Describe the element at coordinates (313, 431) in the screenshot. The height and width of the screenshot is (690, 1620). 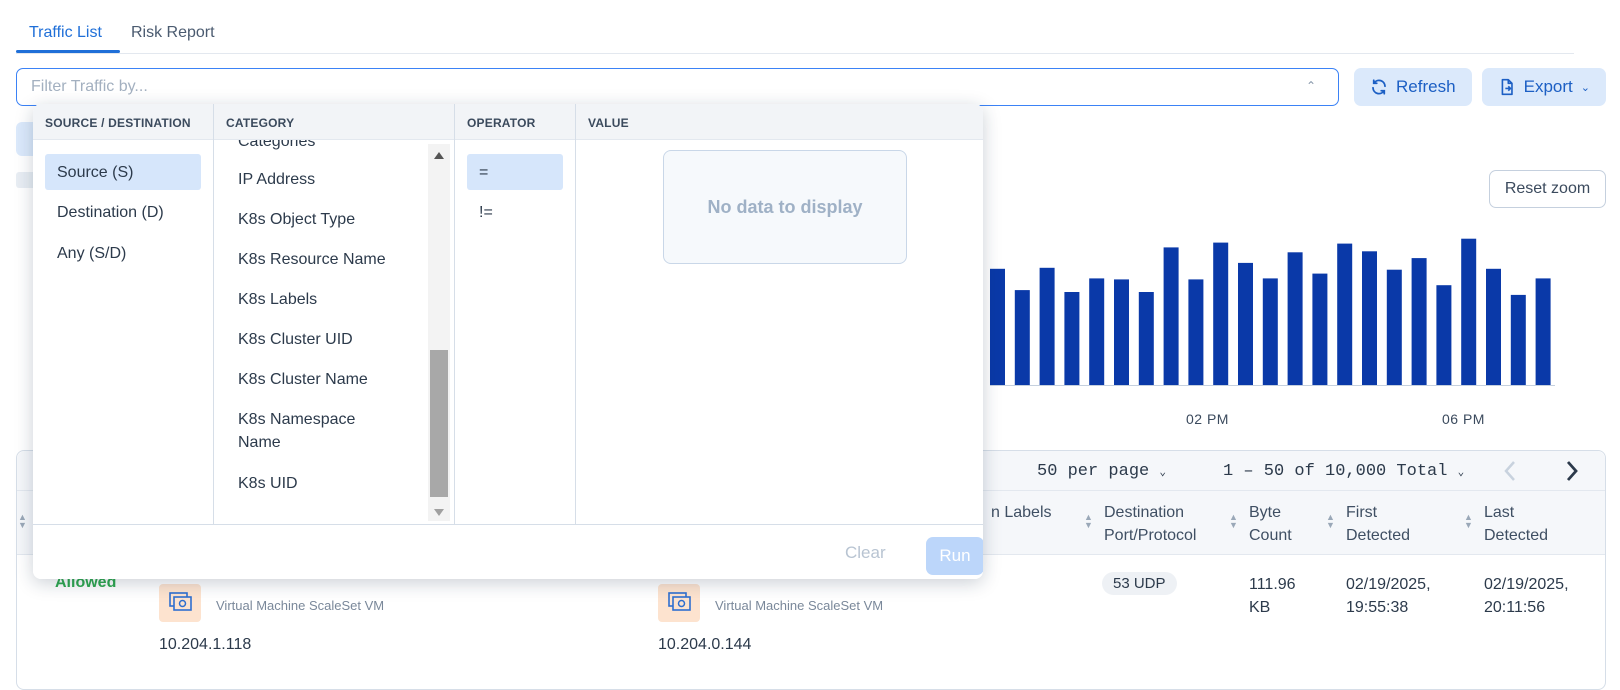
I see `category-option: K8s Namespace Name` at that location.